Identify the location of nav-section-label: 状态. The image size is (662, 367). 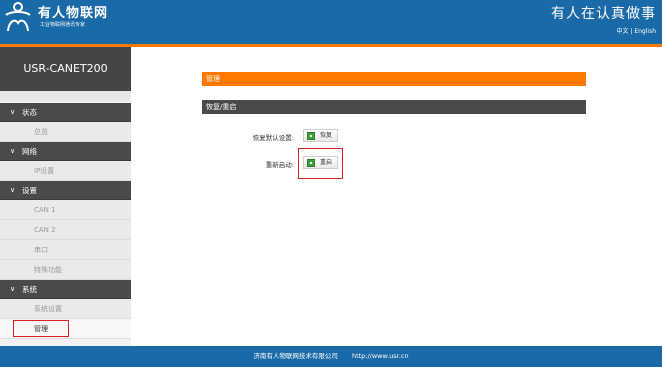
(29, 112).